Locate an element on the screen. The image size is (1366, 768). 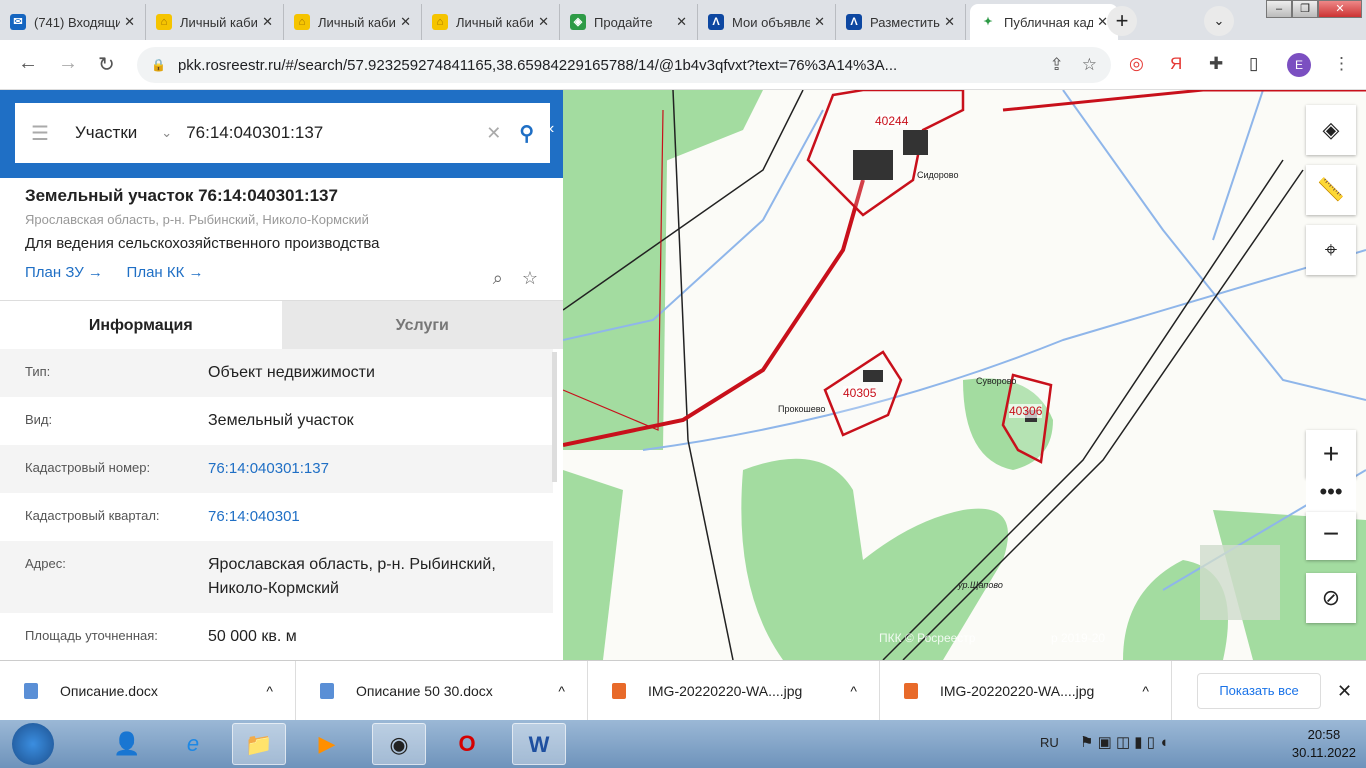
extension-yandex-icon: Я is located at coordinates (1176, 64).